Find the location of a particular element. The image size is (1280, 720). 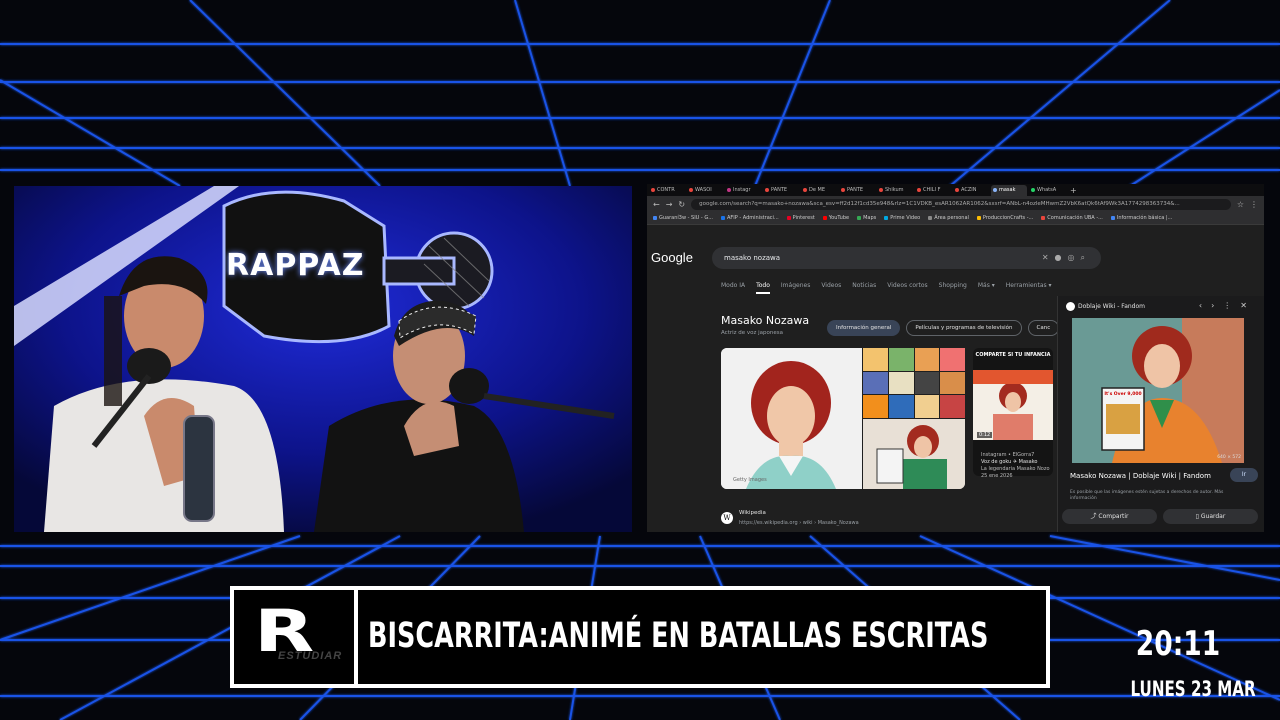

google-logo: Google is located at coordinates (672, 257).